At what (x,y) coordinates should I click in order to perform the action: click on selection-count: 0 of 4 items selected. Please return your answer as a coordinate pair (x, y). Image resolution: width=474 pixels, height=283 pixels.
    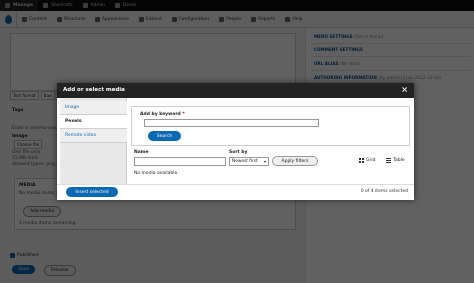
    Looking at the image, I should click on (384, 191).